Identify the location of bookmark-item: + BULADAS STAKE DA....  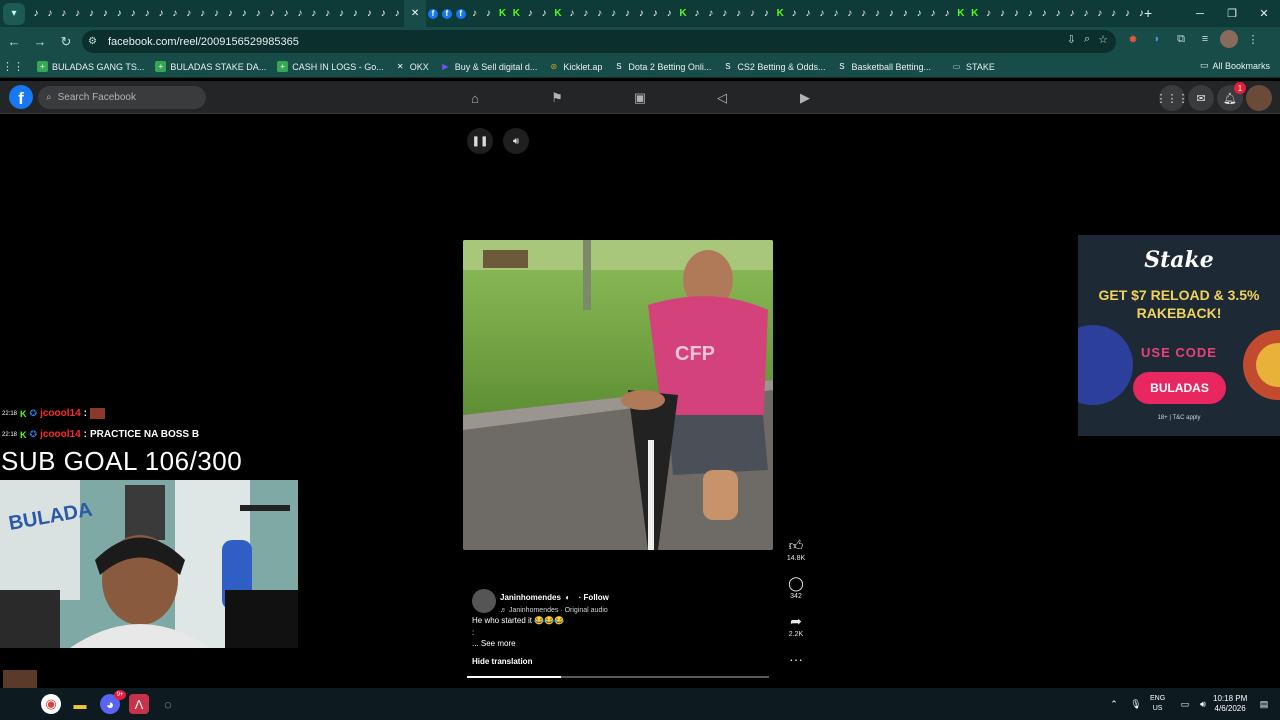
(210, 66).